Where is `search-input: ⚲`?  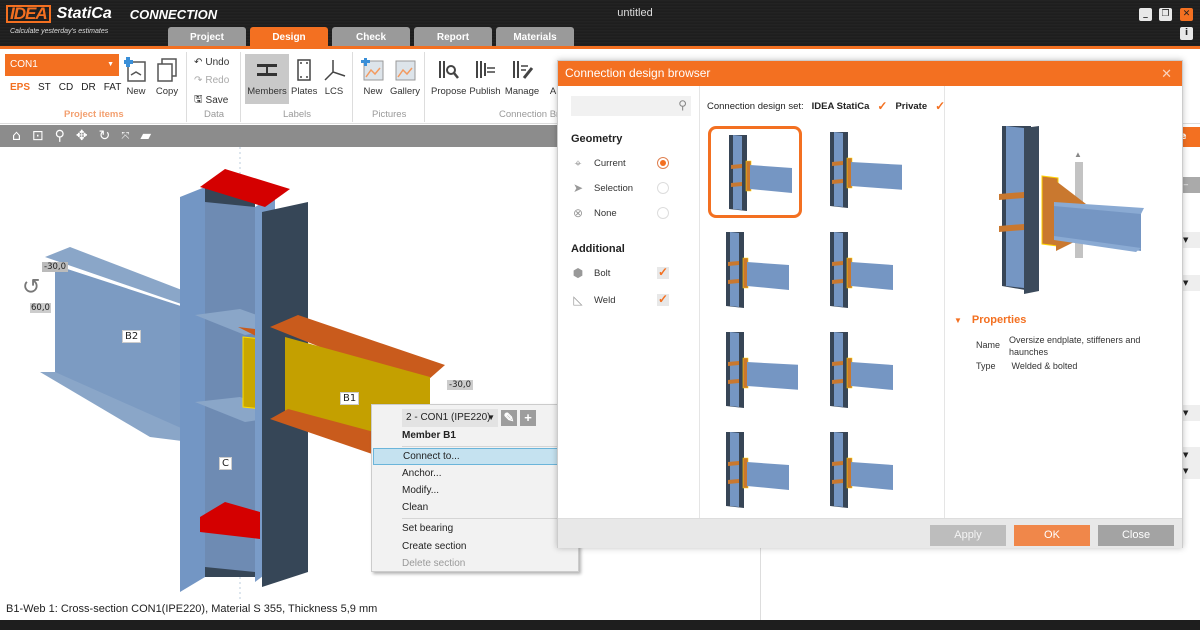 search-input: ⚲ is located at coordinates (631, 106).